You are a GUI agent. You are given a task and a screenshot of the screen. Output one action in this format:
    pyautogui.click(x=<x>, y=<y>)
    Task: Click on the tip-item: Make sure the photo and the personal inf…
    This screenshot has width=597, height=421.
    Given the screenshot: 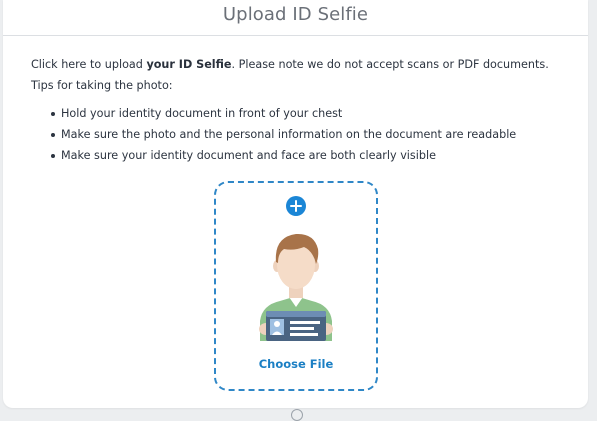 What is the action you would take?
    pyautogui.click(x=309, y=134)
    